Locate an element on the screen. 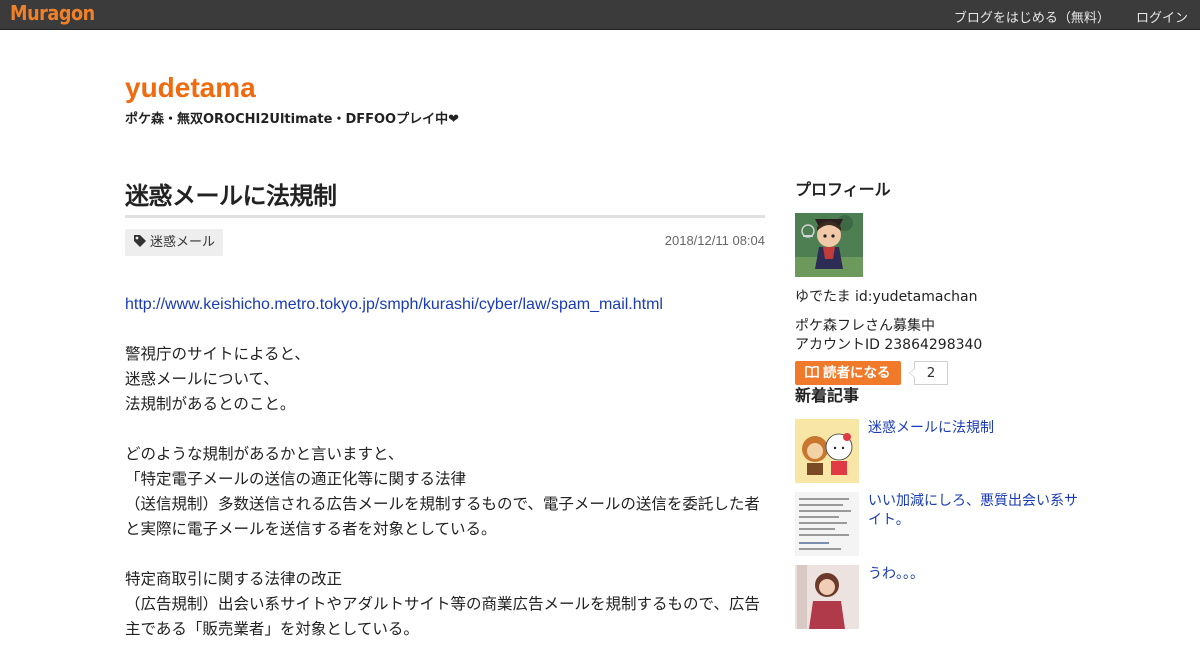 This screenshot has height=667, width=1200. tag-label: 迷惑メール is located at coordinates (183, 242).